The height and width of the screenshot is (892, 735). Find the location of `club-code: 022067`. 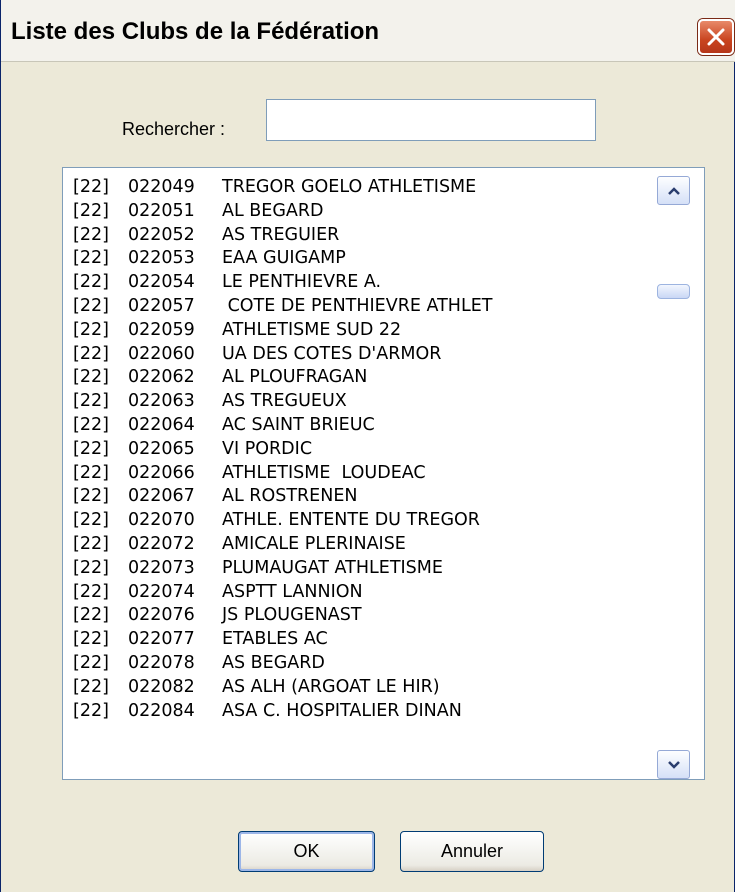

club-code: 022067 is located at coordinates (161, 496).